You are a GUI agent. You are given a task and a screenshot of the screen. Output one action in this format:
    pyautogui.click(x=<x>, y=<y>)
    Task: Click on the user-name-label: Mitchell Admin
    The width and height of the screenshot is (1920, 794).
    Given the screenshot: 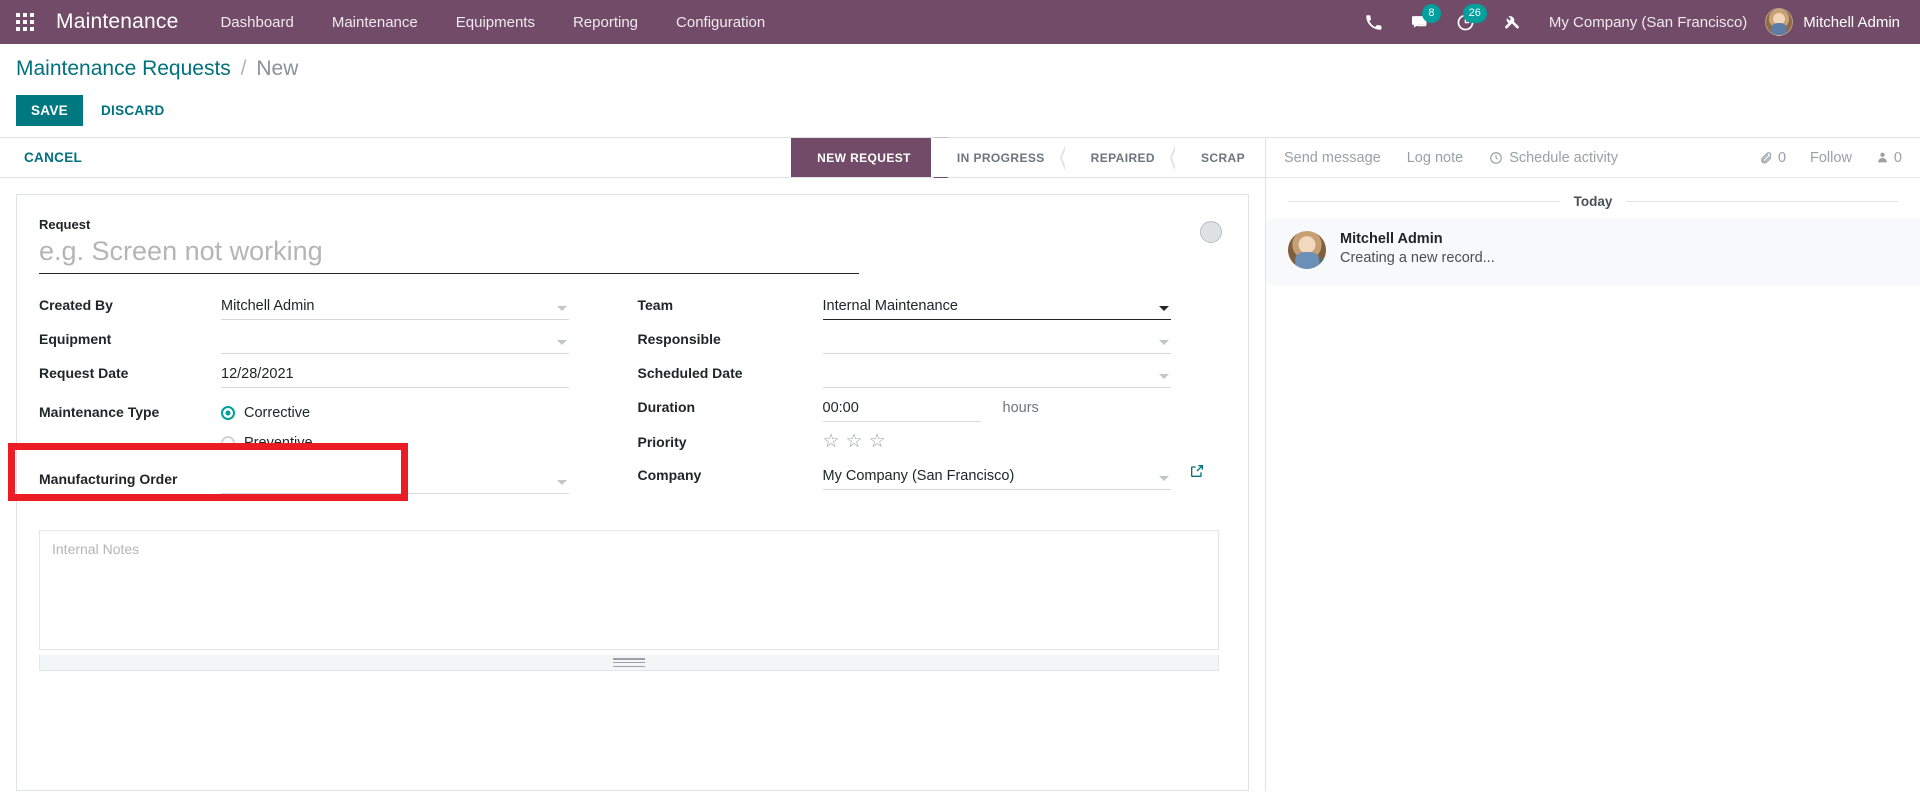 What is the action you would take?
    pyautogui.click(x=1851, y=22)
    